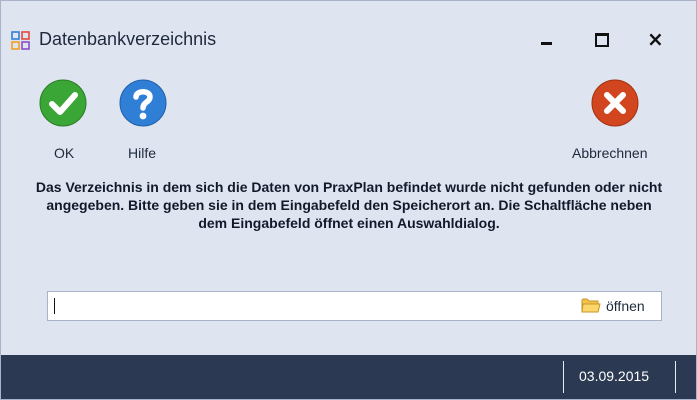  What do you see at coordinates (308, 306) in the screenshot?
I see `path-input` at bounding box center [308, 306].